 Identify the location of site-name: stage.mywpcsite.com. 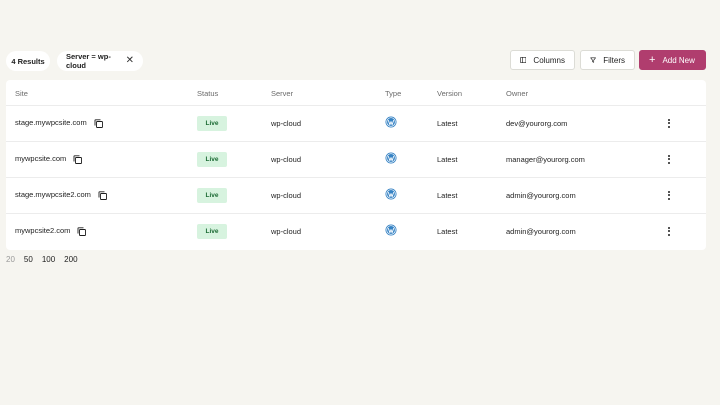
(51, 122).